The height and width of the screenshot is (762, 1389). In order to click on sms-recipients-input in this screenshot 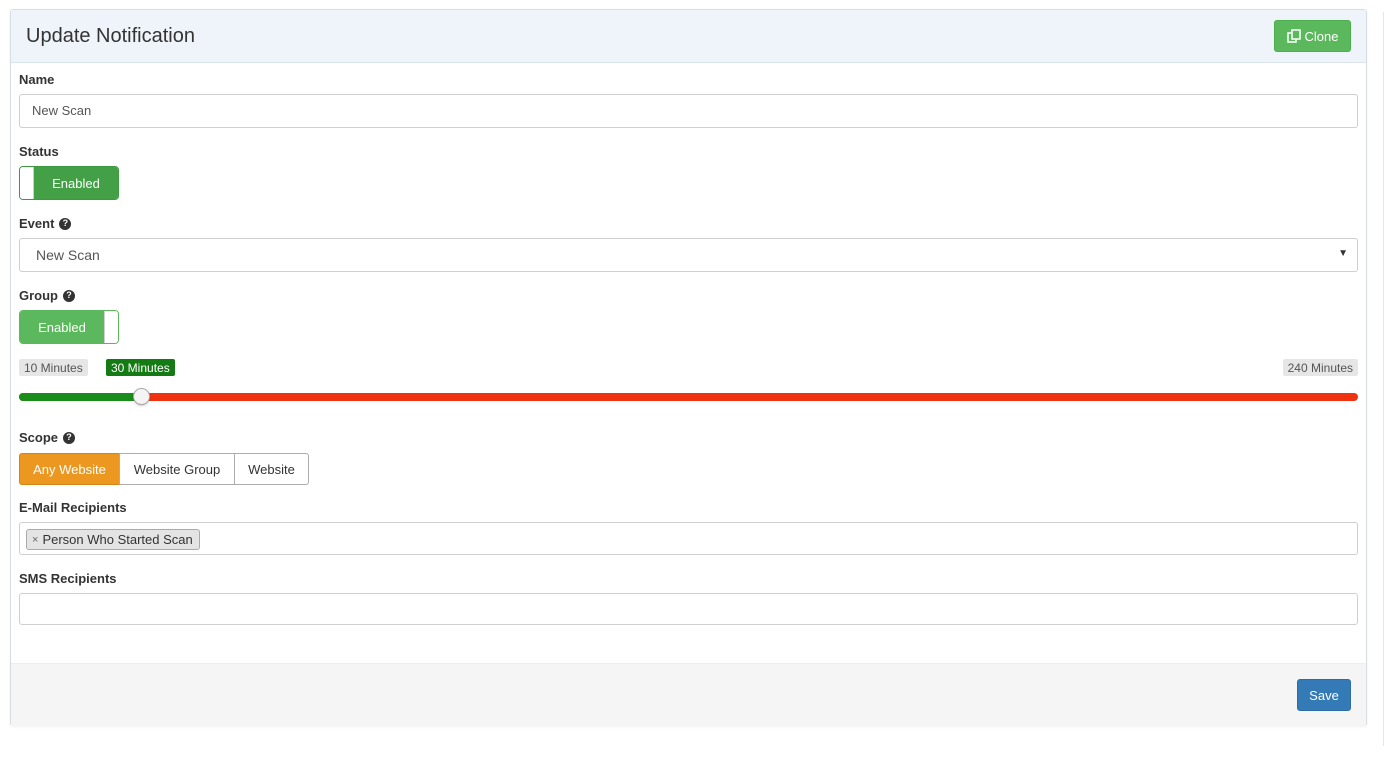, I will do `click(688, 609)`.